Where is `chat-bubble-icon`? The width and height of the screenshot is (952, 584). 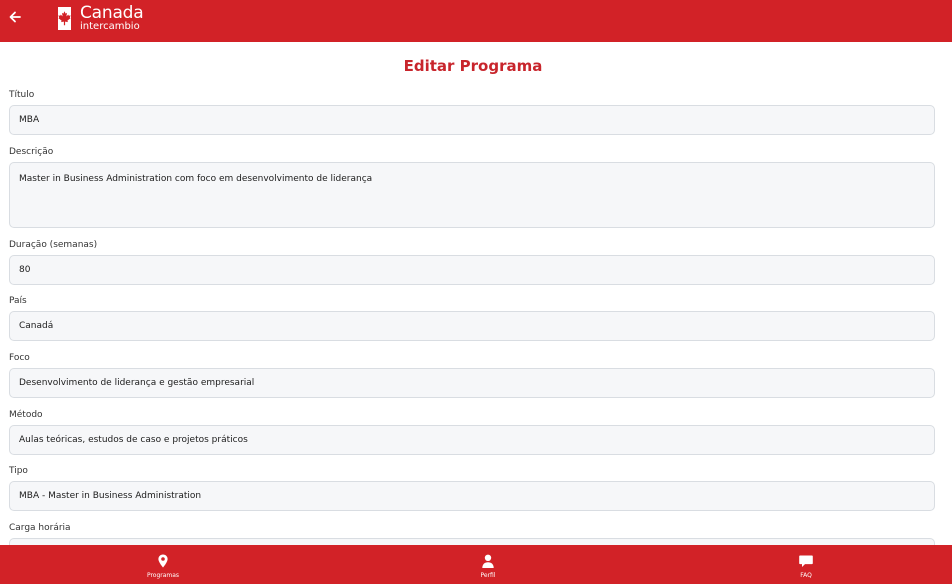
chat-bubble-icon is located at coordinates (806, 561).